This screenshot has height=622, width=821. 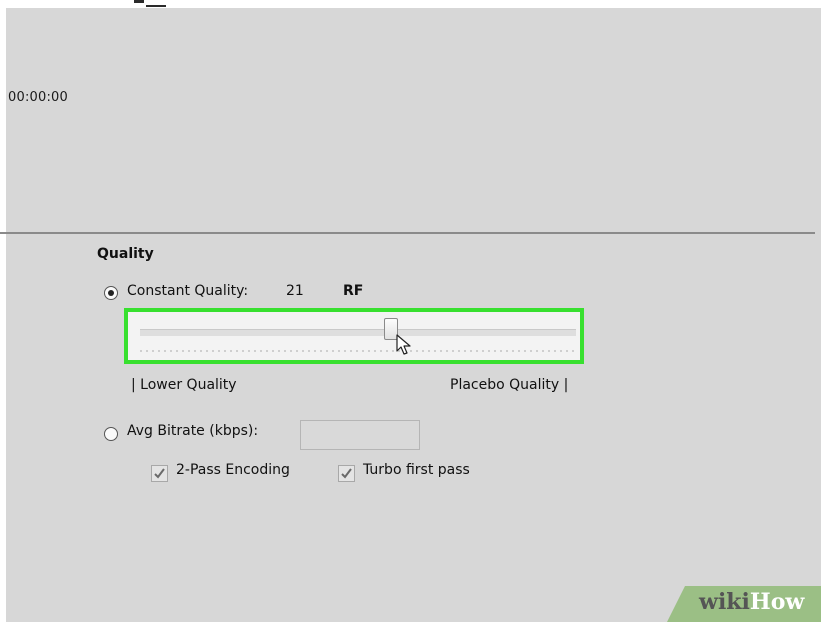 I want to click on watermark-text: wikiHow, so click(x=752, y=602).